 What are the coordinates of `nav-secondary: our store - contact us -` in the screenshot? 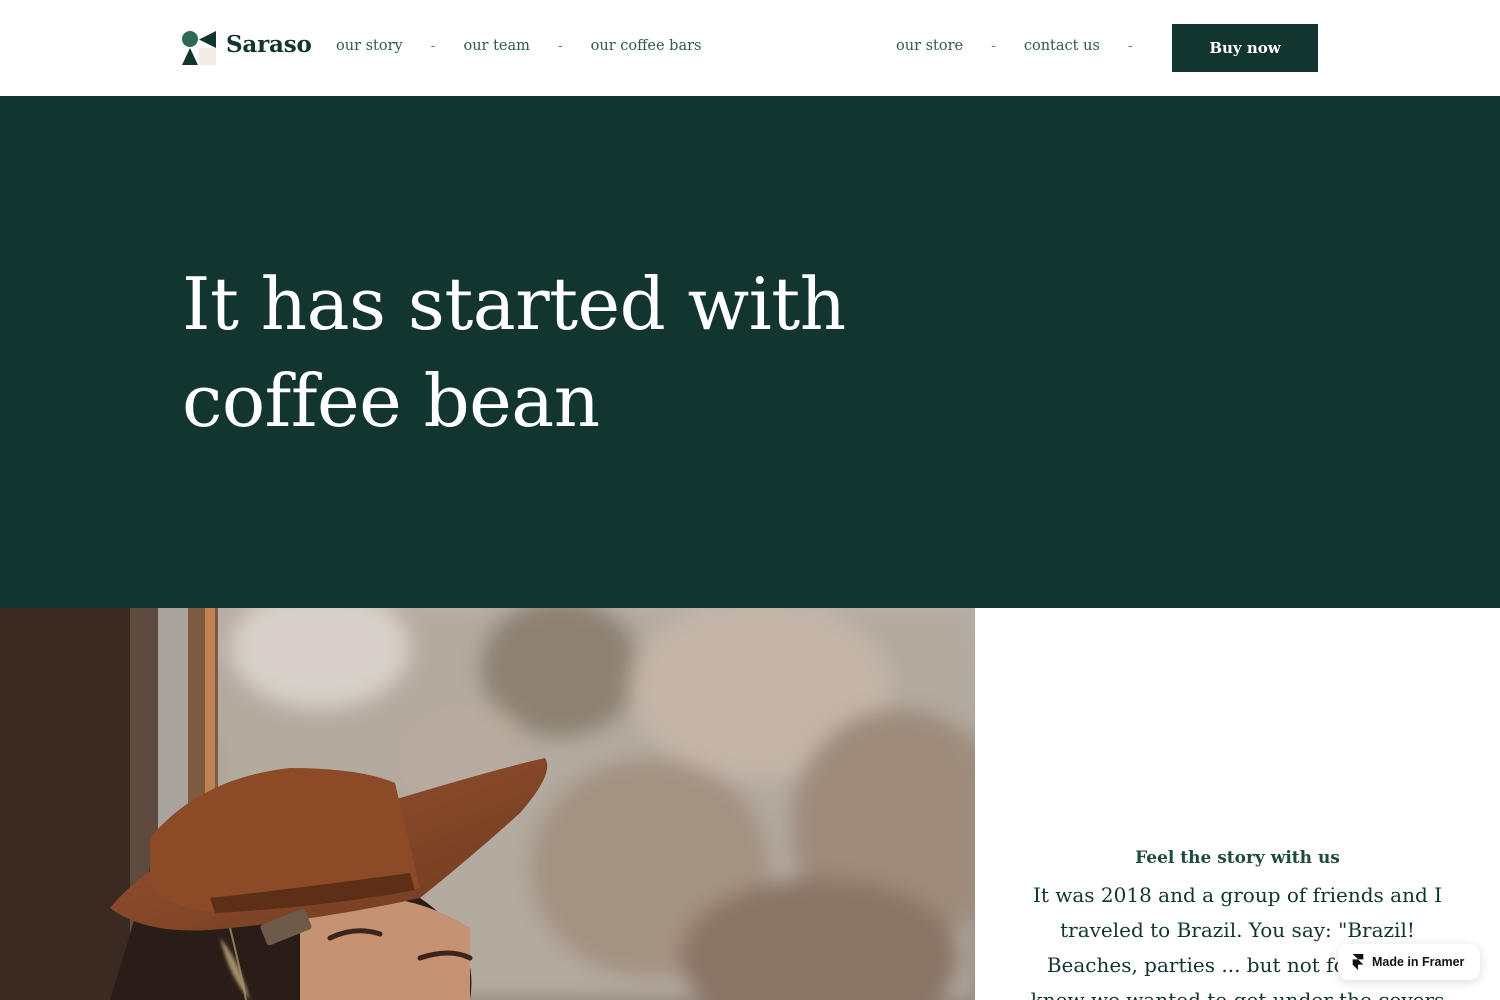 It's located at (1028, 46).